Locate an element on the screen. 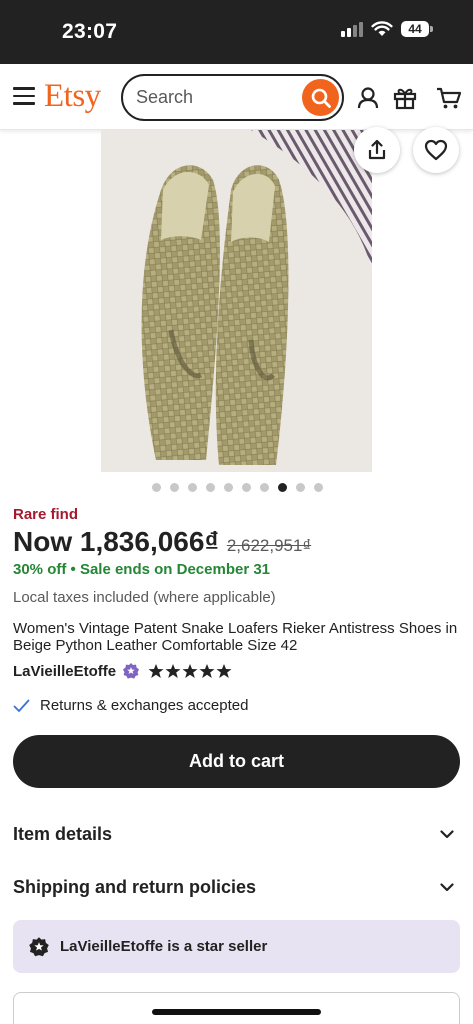  home-indicator is located at coordinates (236, 1012).